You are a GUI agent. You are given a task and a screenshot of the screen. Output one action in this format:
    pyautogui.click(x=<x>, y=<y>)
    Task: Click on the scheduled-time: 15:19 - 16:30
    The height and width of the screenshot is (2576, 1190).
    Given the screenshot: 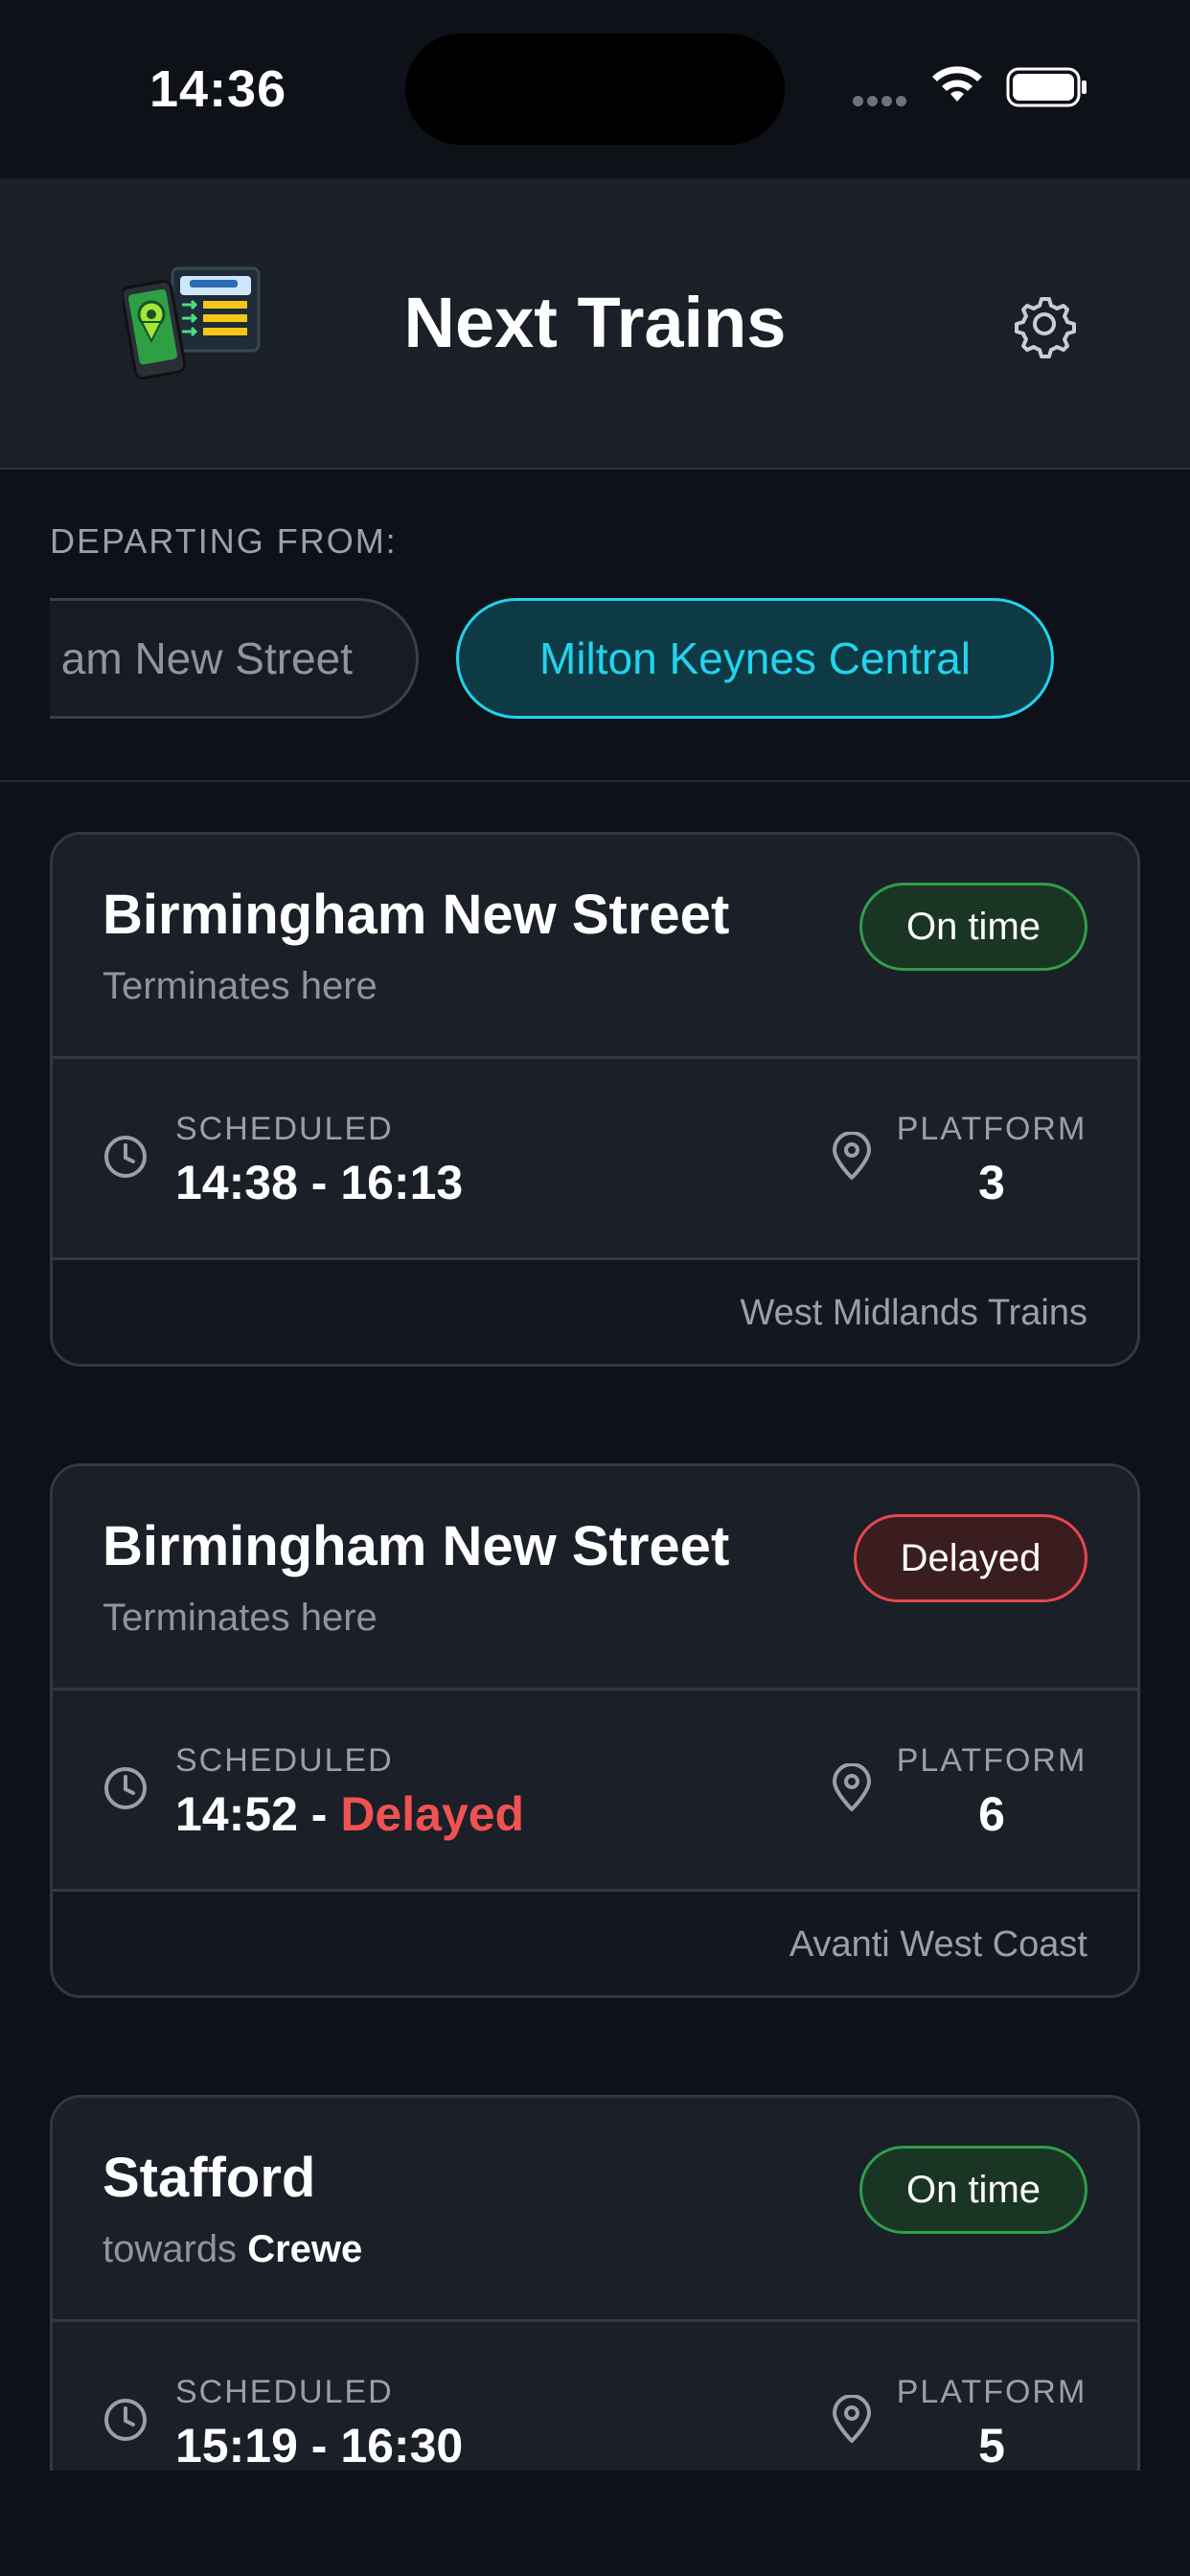 What is the action you would take?
    pyautogui.click(x=319, y=2445)
    